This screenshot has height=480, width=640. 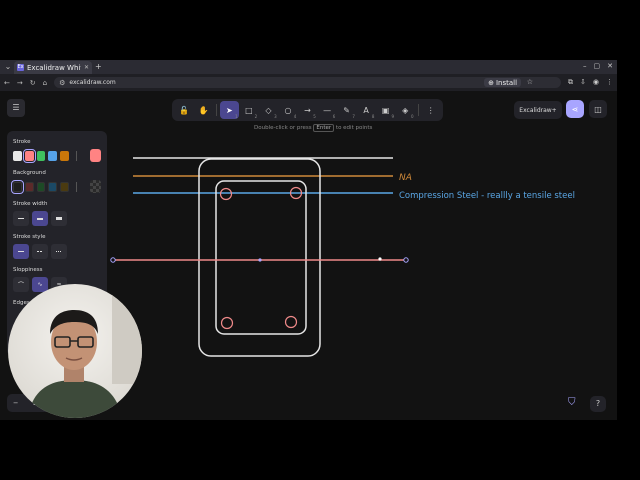 I want to click on solid-line-icon, so click(x=21, y=251).